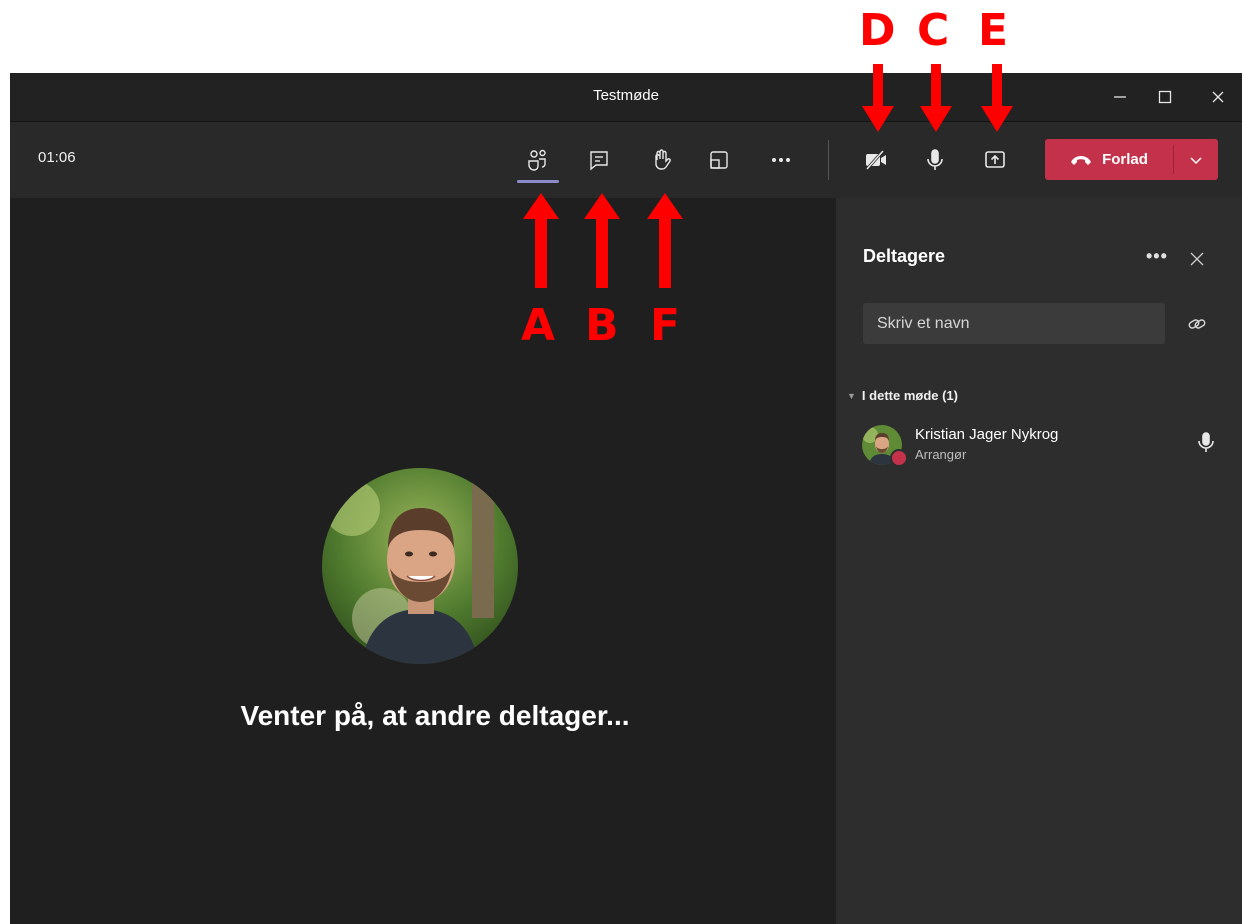  I want to click on status-badge, so click(899, 458).